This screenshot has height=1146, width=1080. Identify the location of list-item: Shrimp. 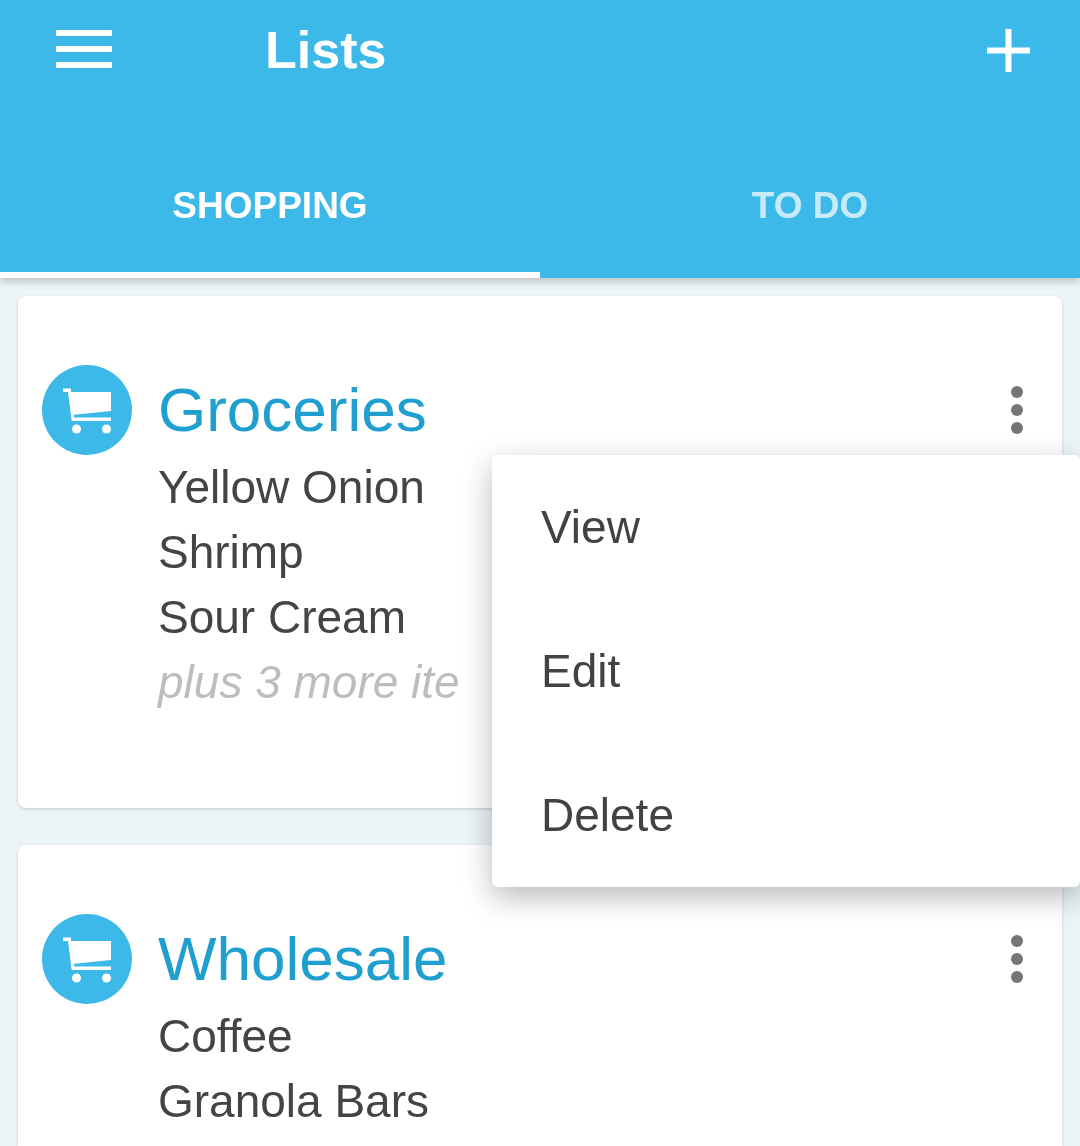
(231, 552).